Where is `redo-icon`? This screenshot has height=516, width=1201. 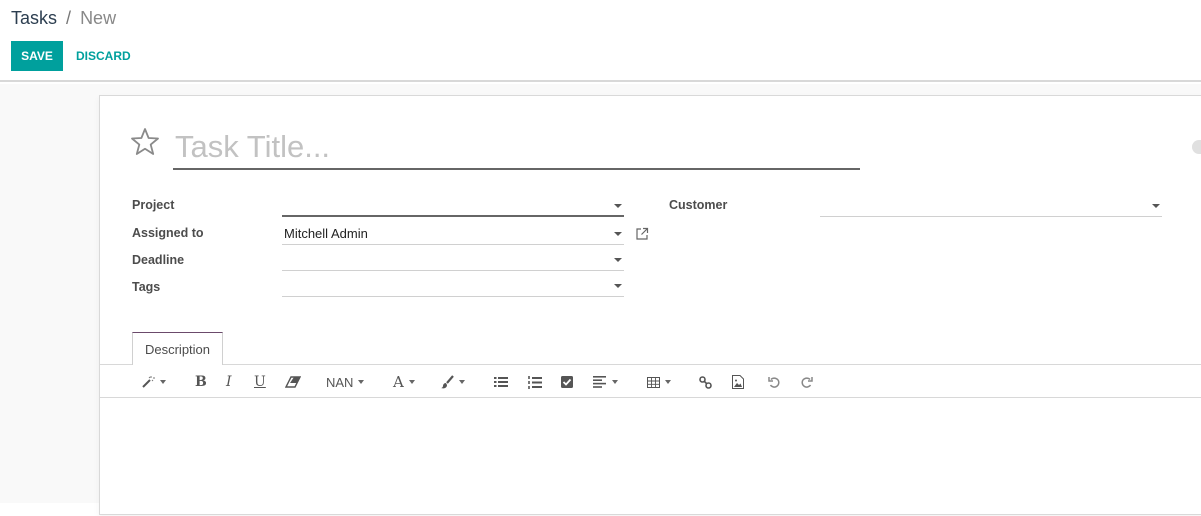
redo-icon is located at coordinates (807, 382).